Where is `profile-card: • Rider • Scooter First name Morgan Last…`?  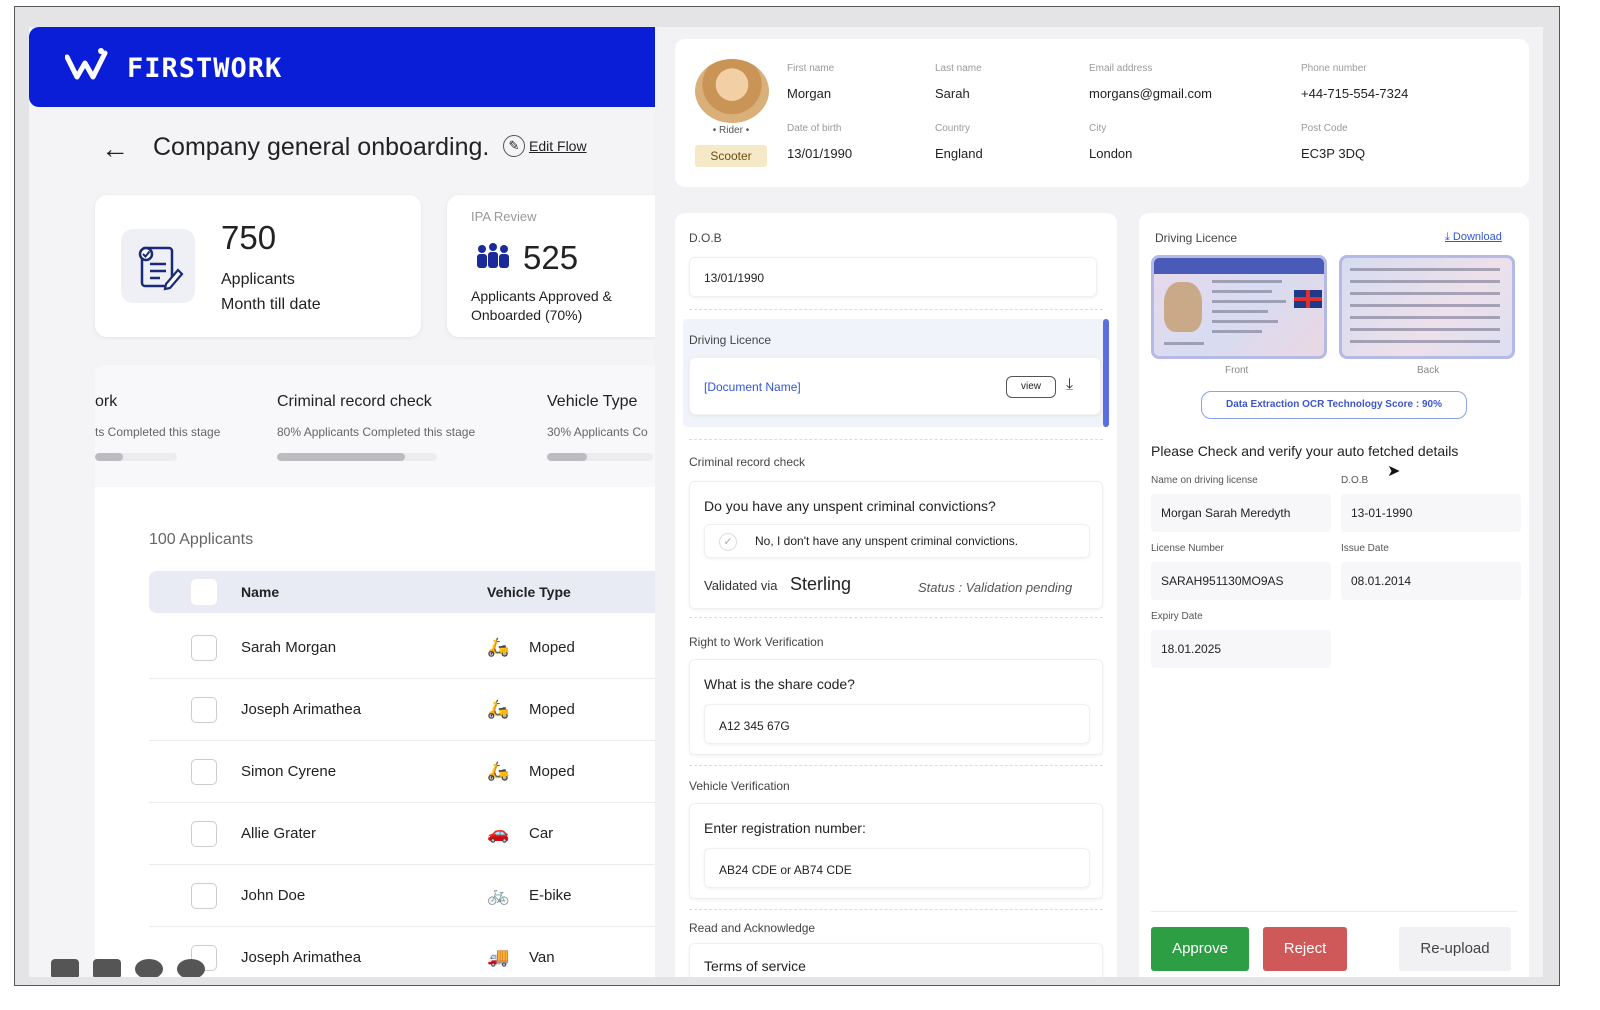
profile-card: • Rider • Scooter First name Morgan Last… is located at coordinates (1102, 113).